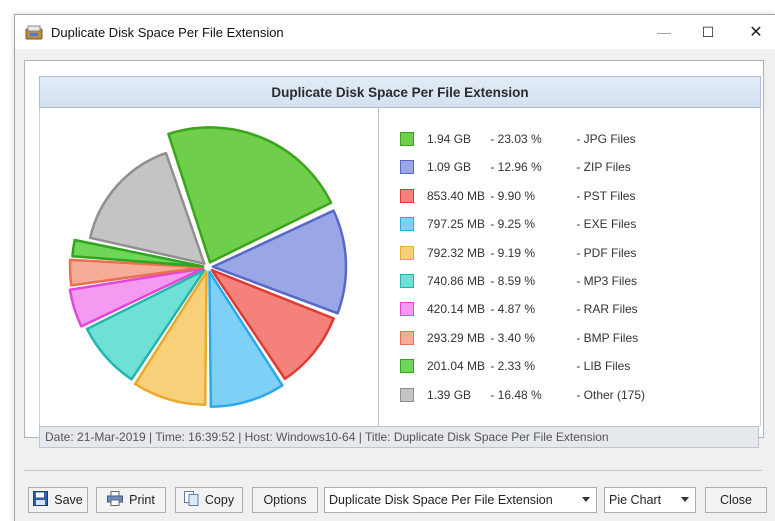  What do you see at coordinates (456, 281) in the screenshot?
I see `legend-size: 740.86 MB` at bounding box center [456, 281].